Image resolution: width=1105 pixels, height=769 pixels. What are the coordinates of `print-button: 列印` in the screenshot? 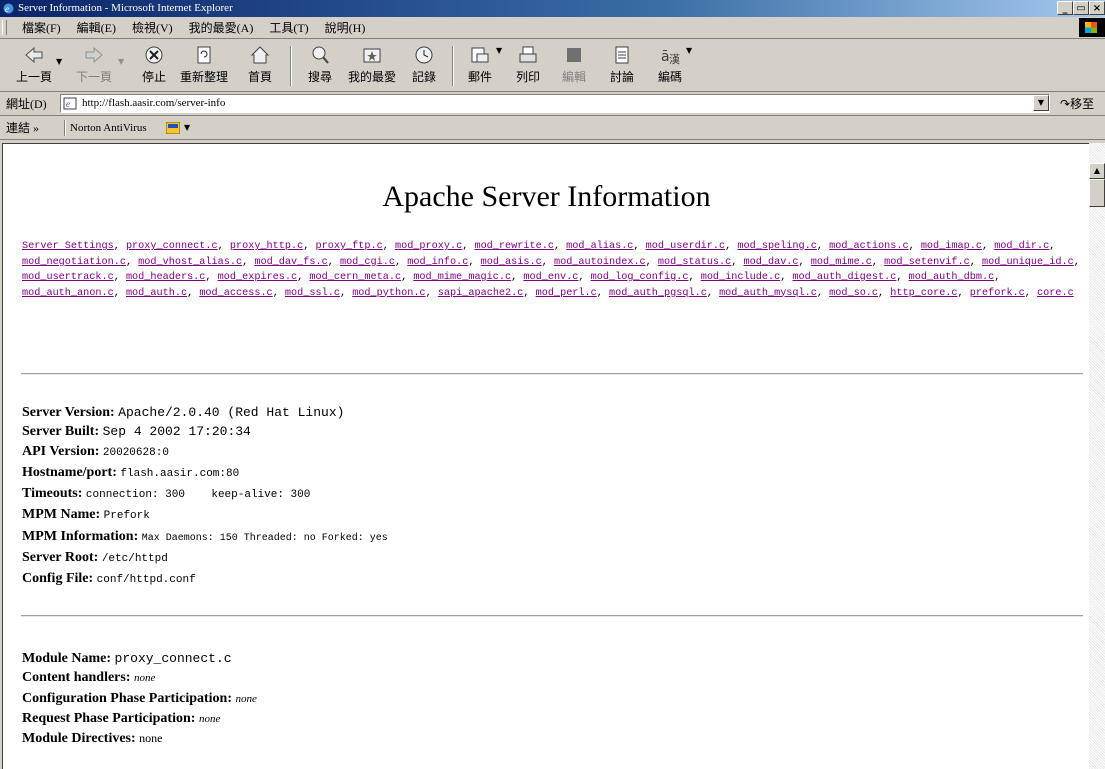 It's located at (528, 66).